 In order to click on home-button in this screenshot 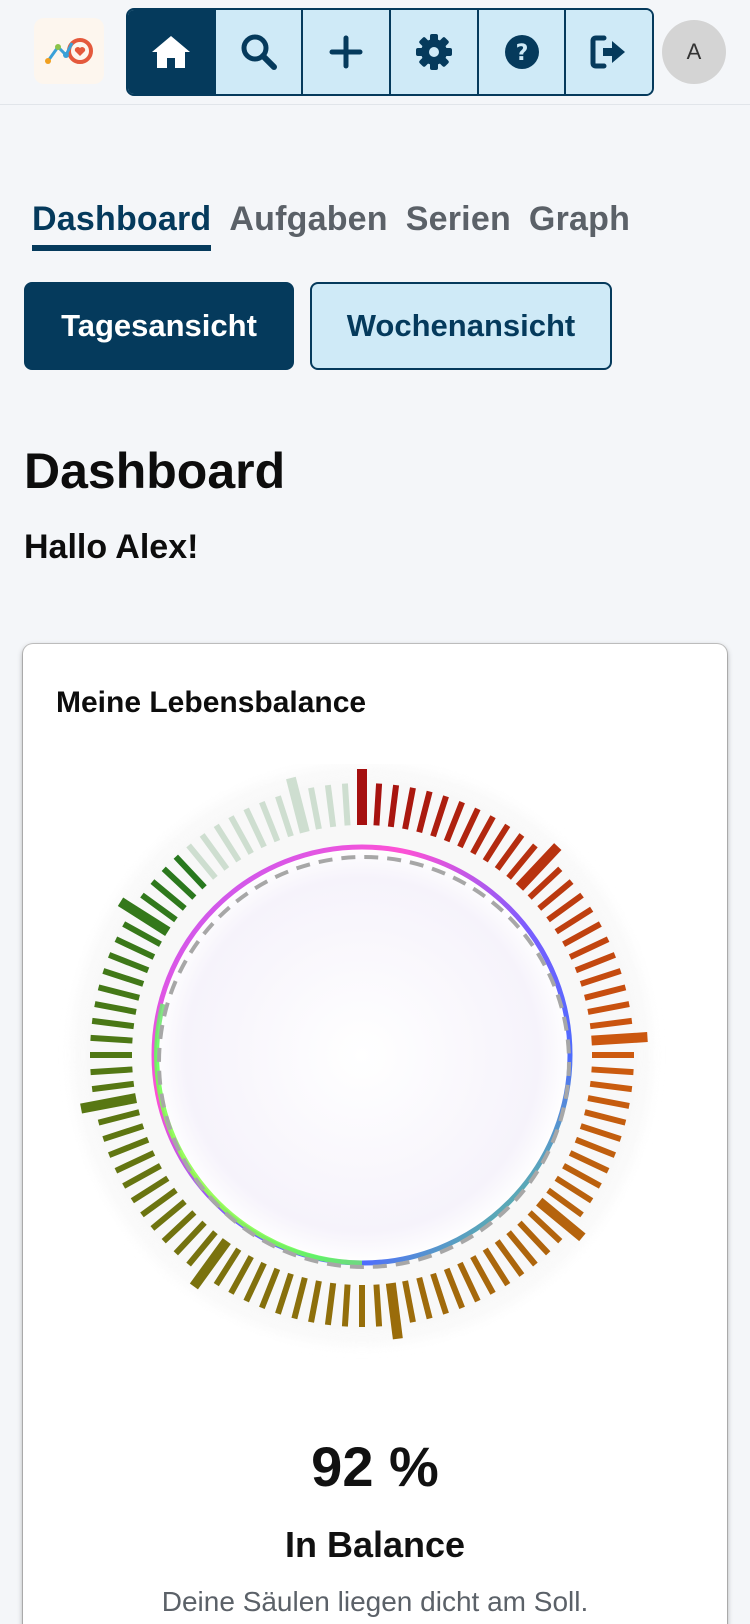, I will do `click(171, 52)`.